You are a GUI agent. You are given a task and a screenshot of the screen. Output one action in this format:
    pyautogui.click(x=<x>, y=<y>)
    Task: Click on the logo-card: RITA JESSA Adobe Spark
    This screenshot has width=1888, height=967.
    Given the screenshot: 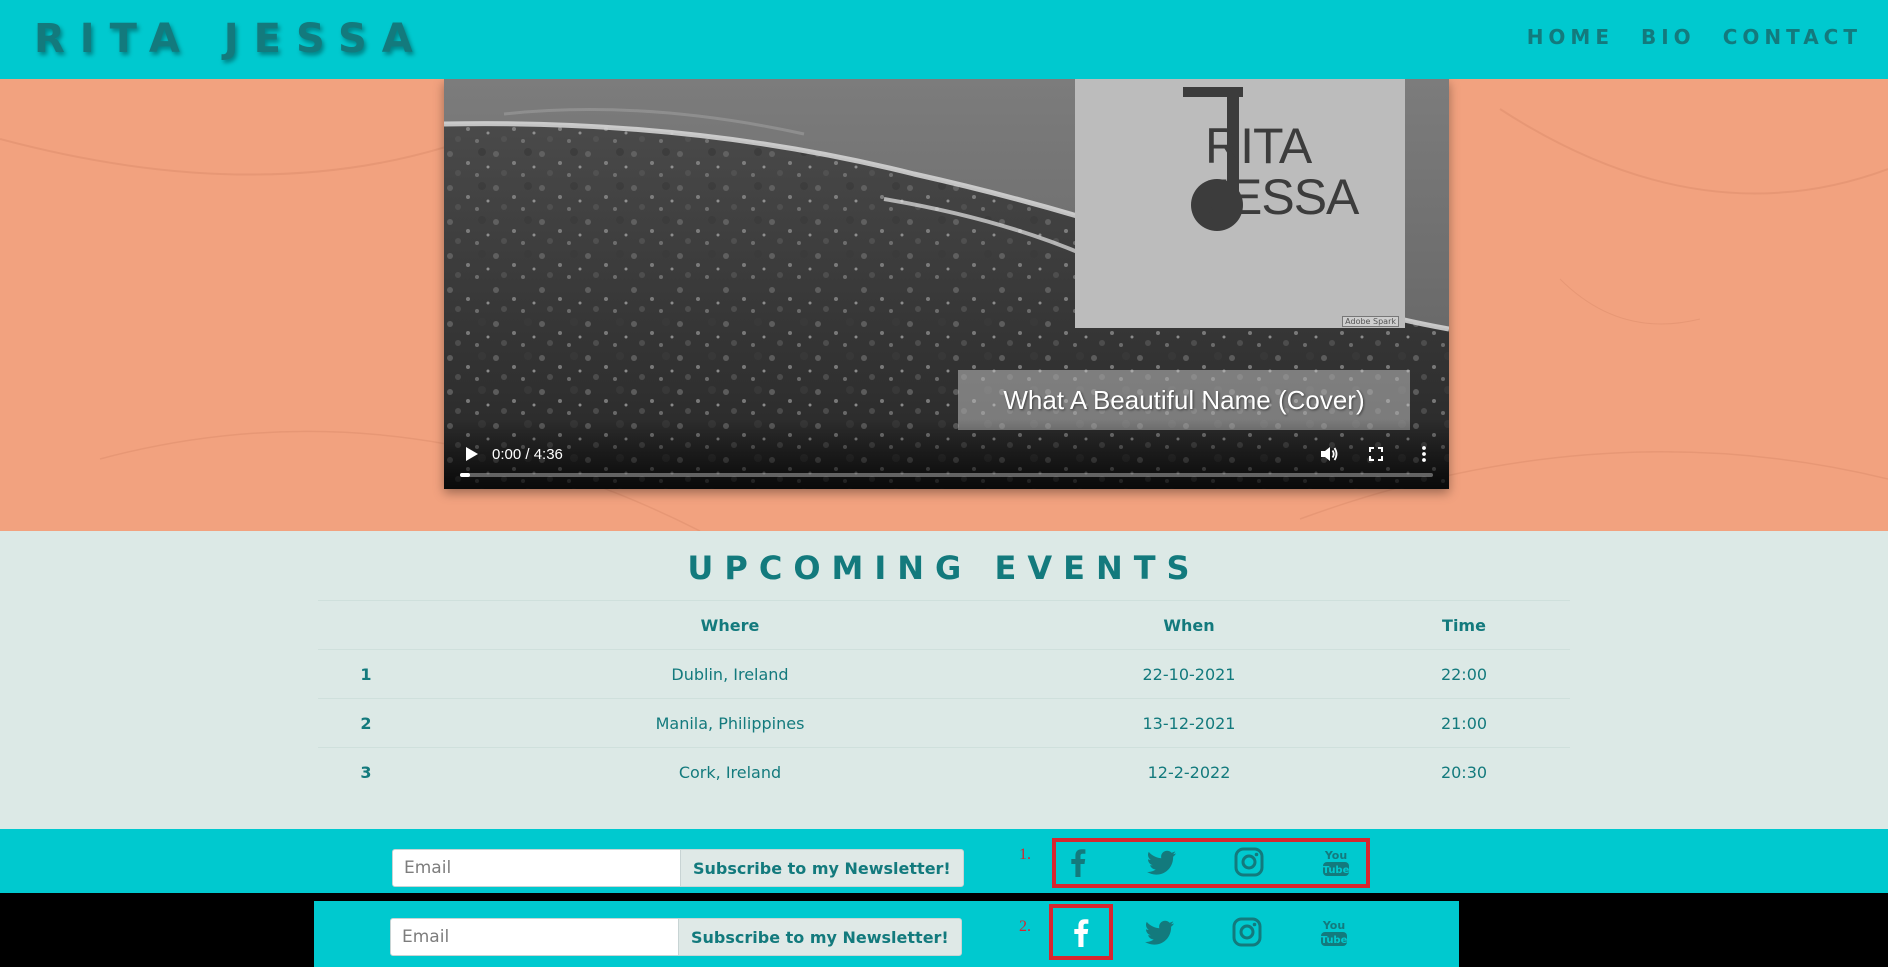 What is the action you would take?
    pyautogui.click(x=1240, y=203)
    